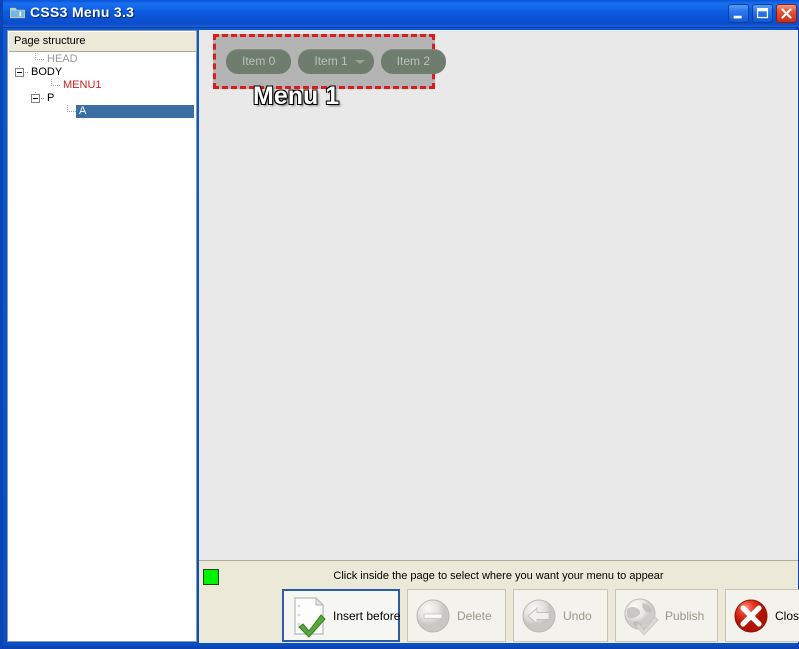 Image resolution: width=799 pixels, height=649 pixels. I want to click on tree-node-label: P, so click(51, 98).